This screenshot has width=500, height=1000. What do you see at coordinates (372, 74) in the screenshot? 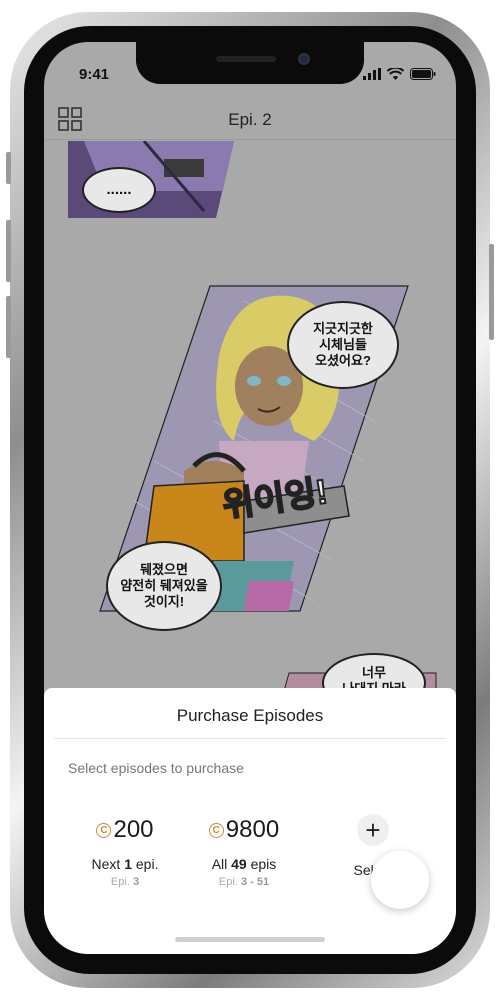
I see `cellular-signal-icon` at bounding box center [372, 74].